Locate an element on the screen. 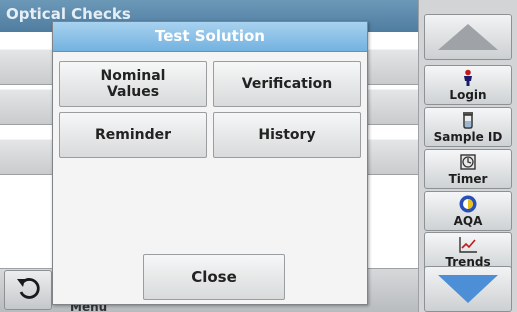  aqa-icon is located at coordinates (468, 204).